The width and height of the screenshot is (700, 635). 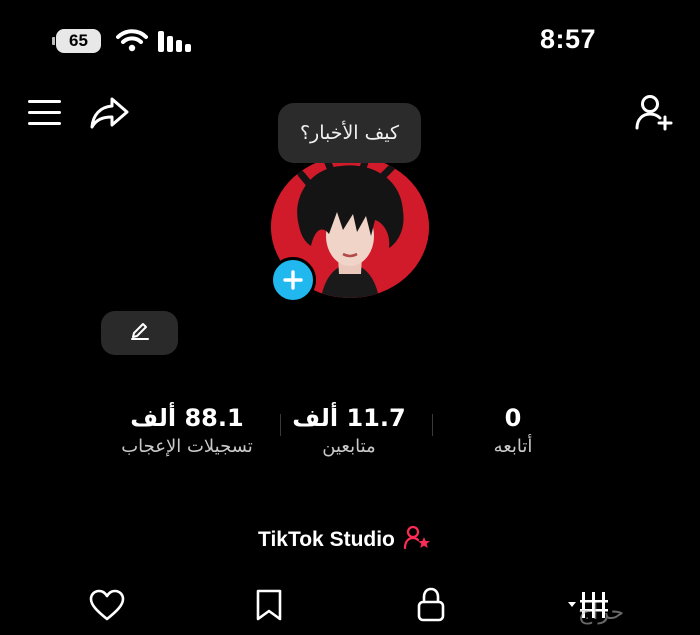 What do you see at coordinates (326, 539) in the screenshot?
I see `studio-label: TikTok Studio` at bounding box center [326, 539].